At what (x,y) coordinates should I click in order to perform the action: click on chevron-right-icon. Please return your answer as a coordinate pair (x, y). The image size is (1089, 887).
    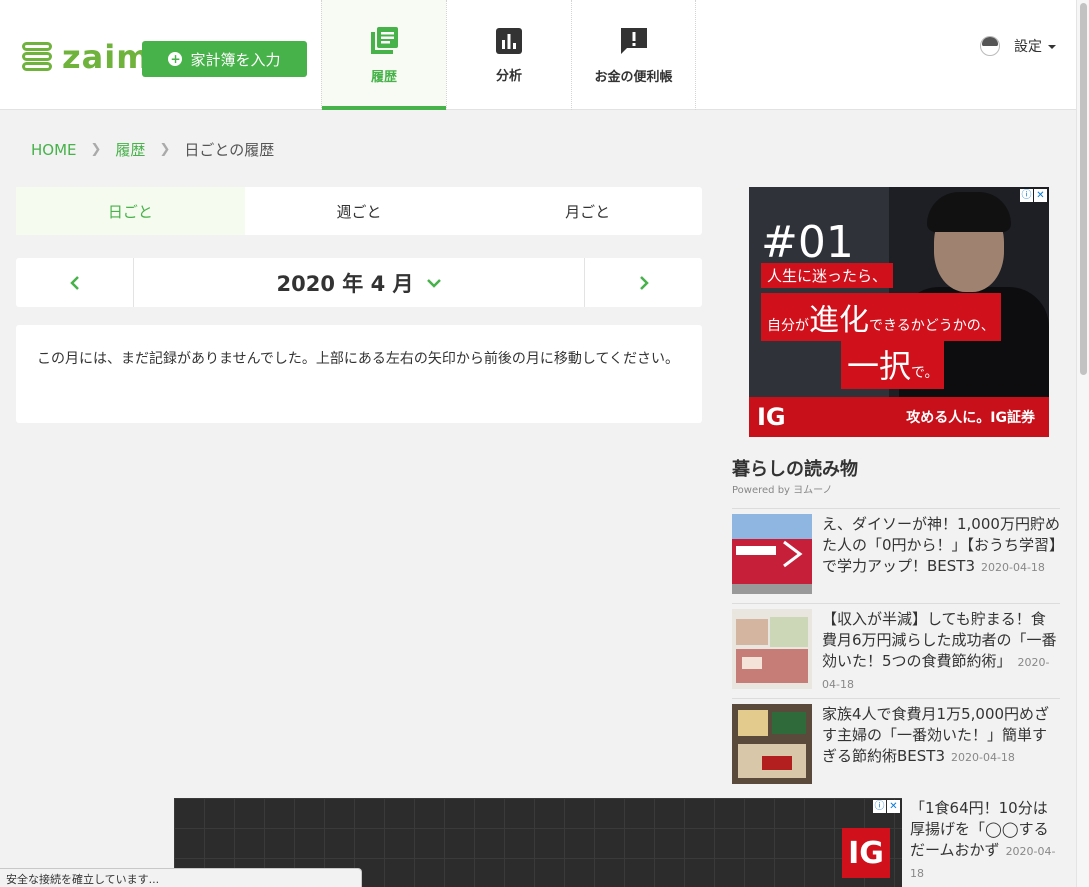
    Looking at the image, I should click on (644, 282).